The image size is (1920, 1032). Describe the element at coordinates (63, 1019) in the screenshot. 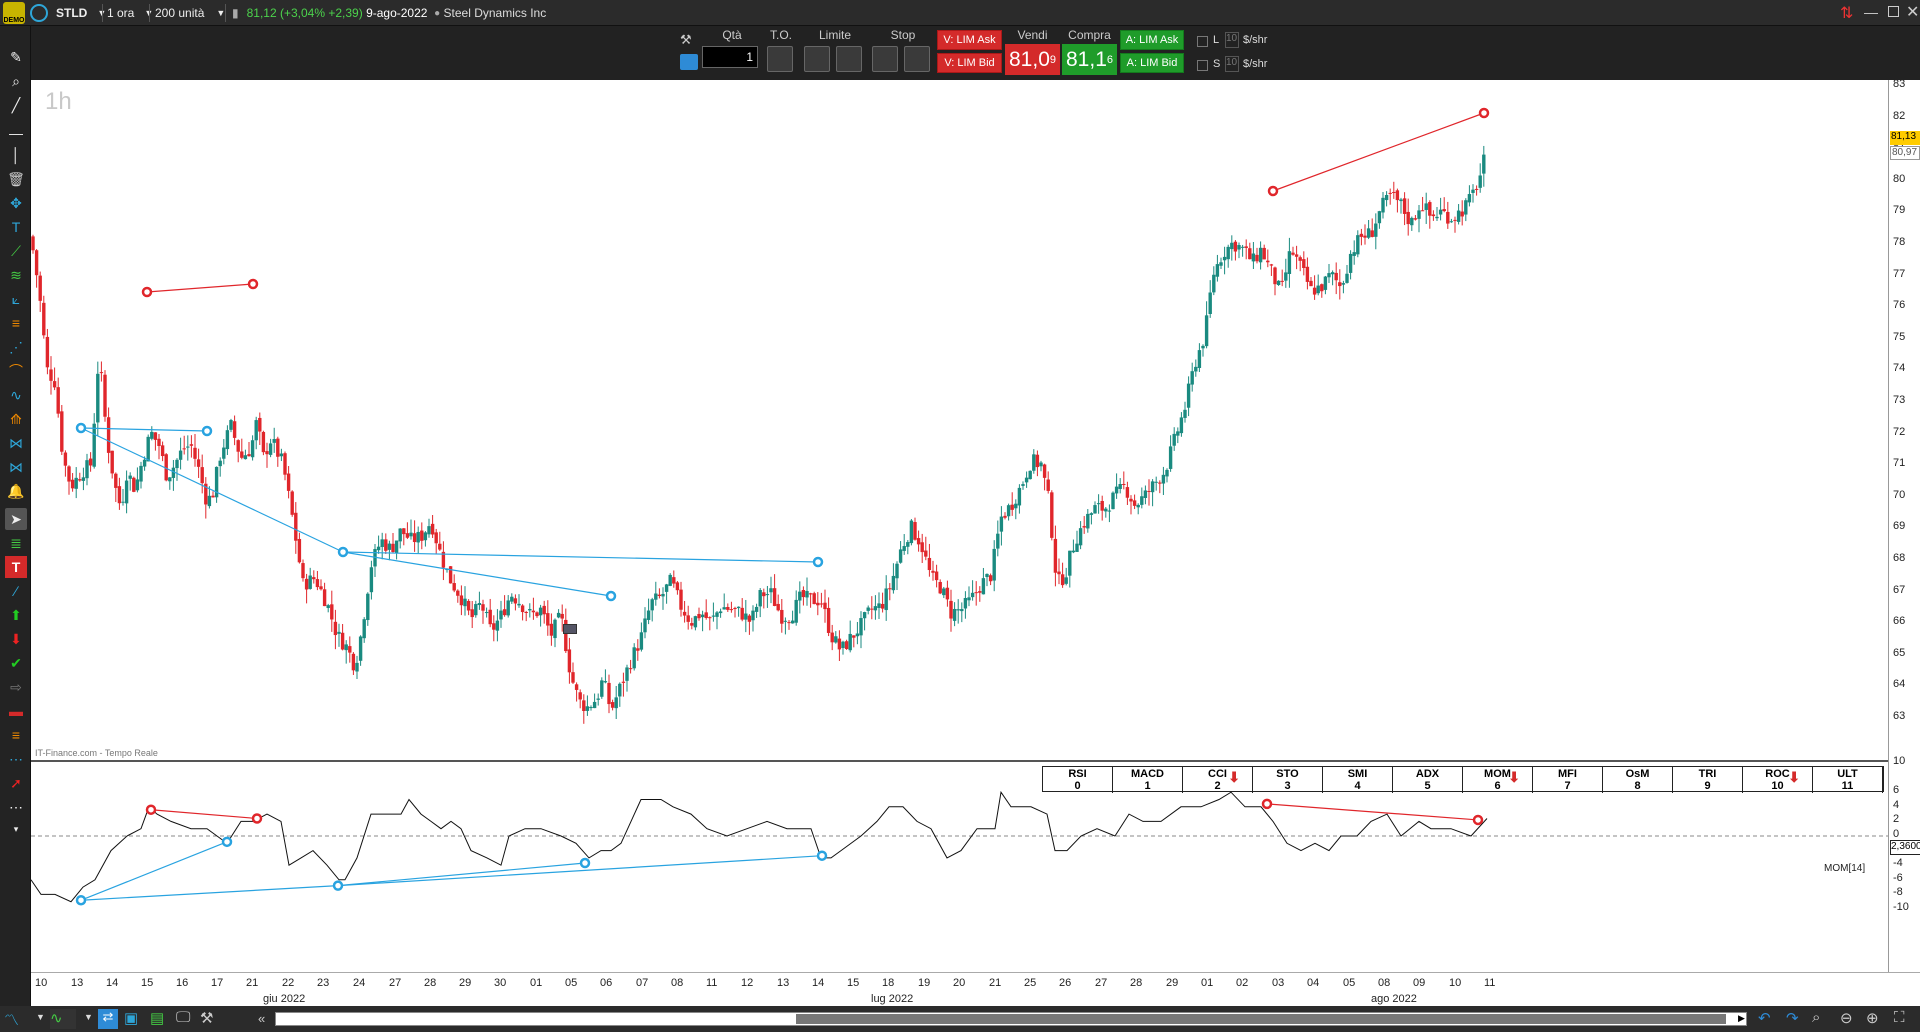

I see `indicators-icon: ∿` at that location.